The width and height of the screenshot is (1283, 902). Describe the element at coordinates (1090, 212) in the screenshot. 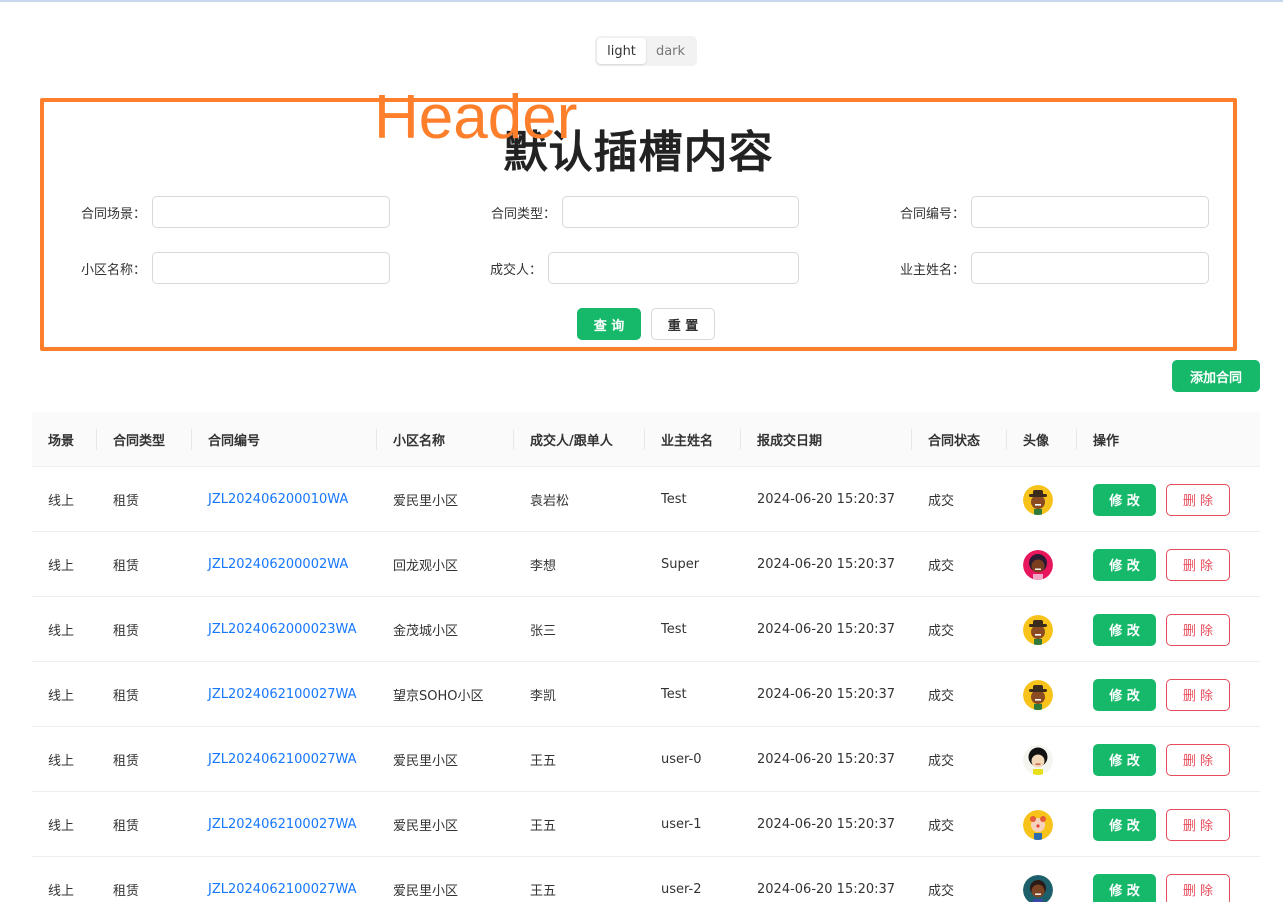

I see `code-input` at that location.